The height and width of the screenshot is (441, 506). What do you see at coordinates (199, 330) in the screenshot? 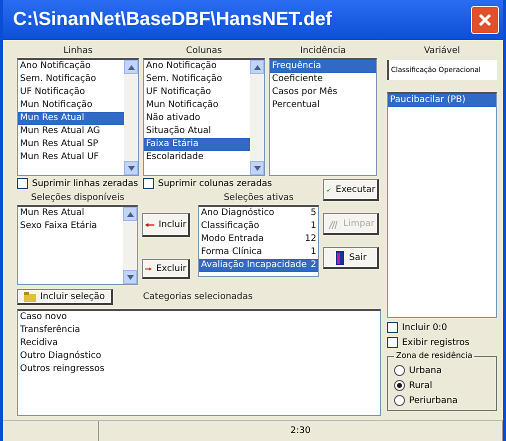
I see `list-item: Transferência` at bounding box center [199, 330].